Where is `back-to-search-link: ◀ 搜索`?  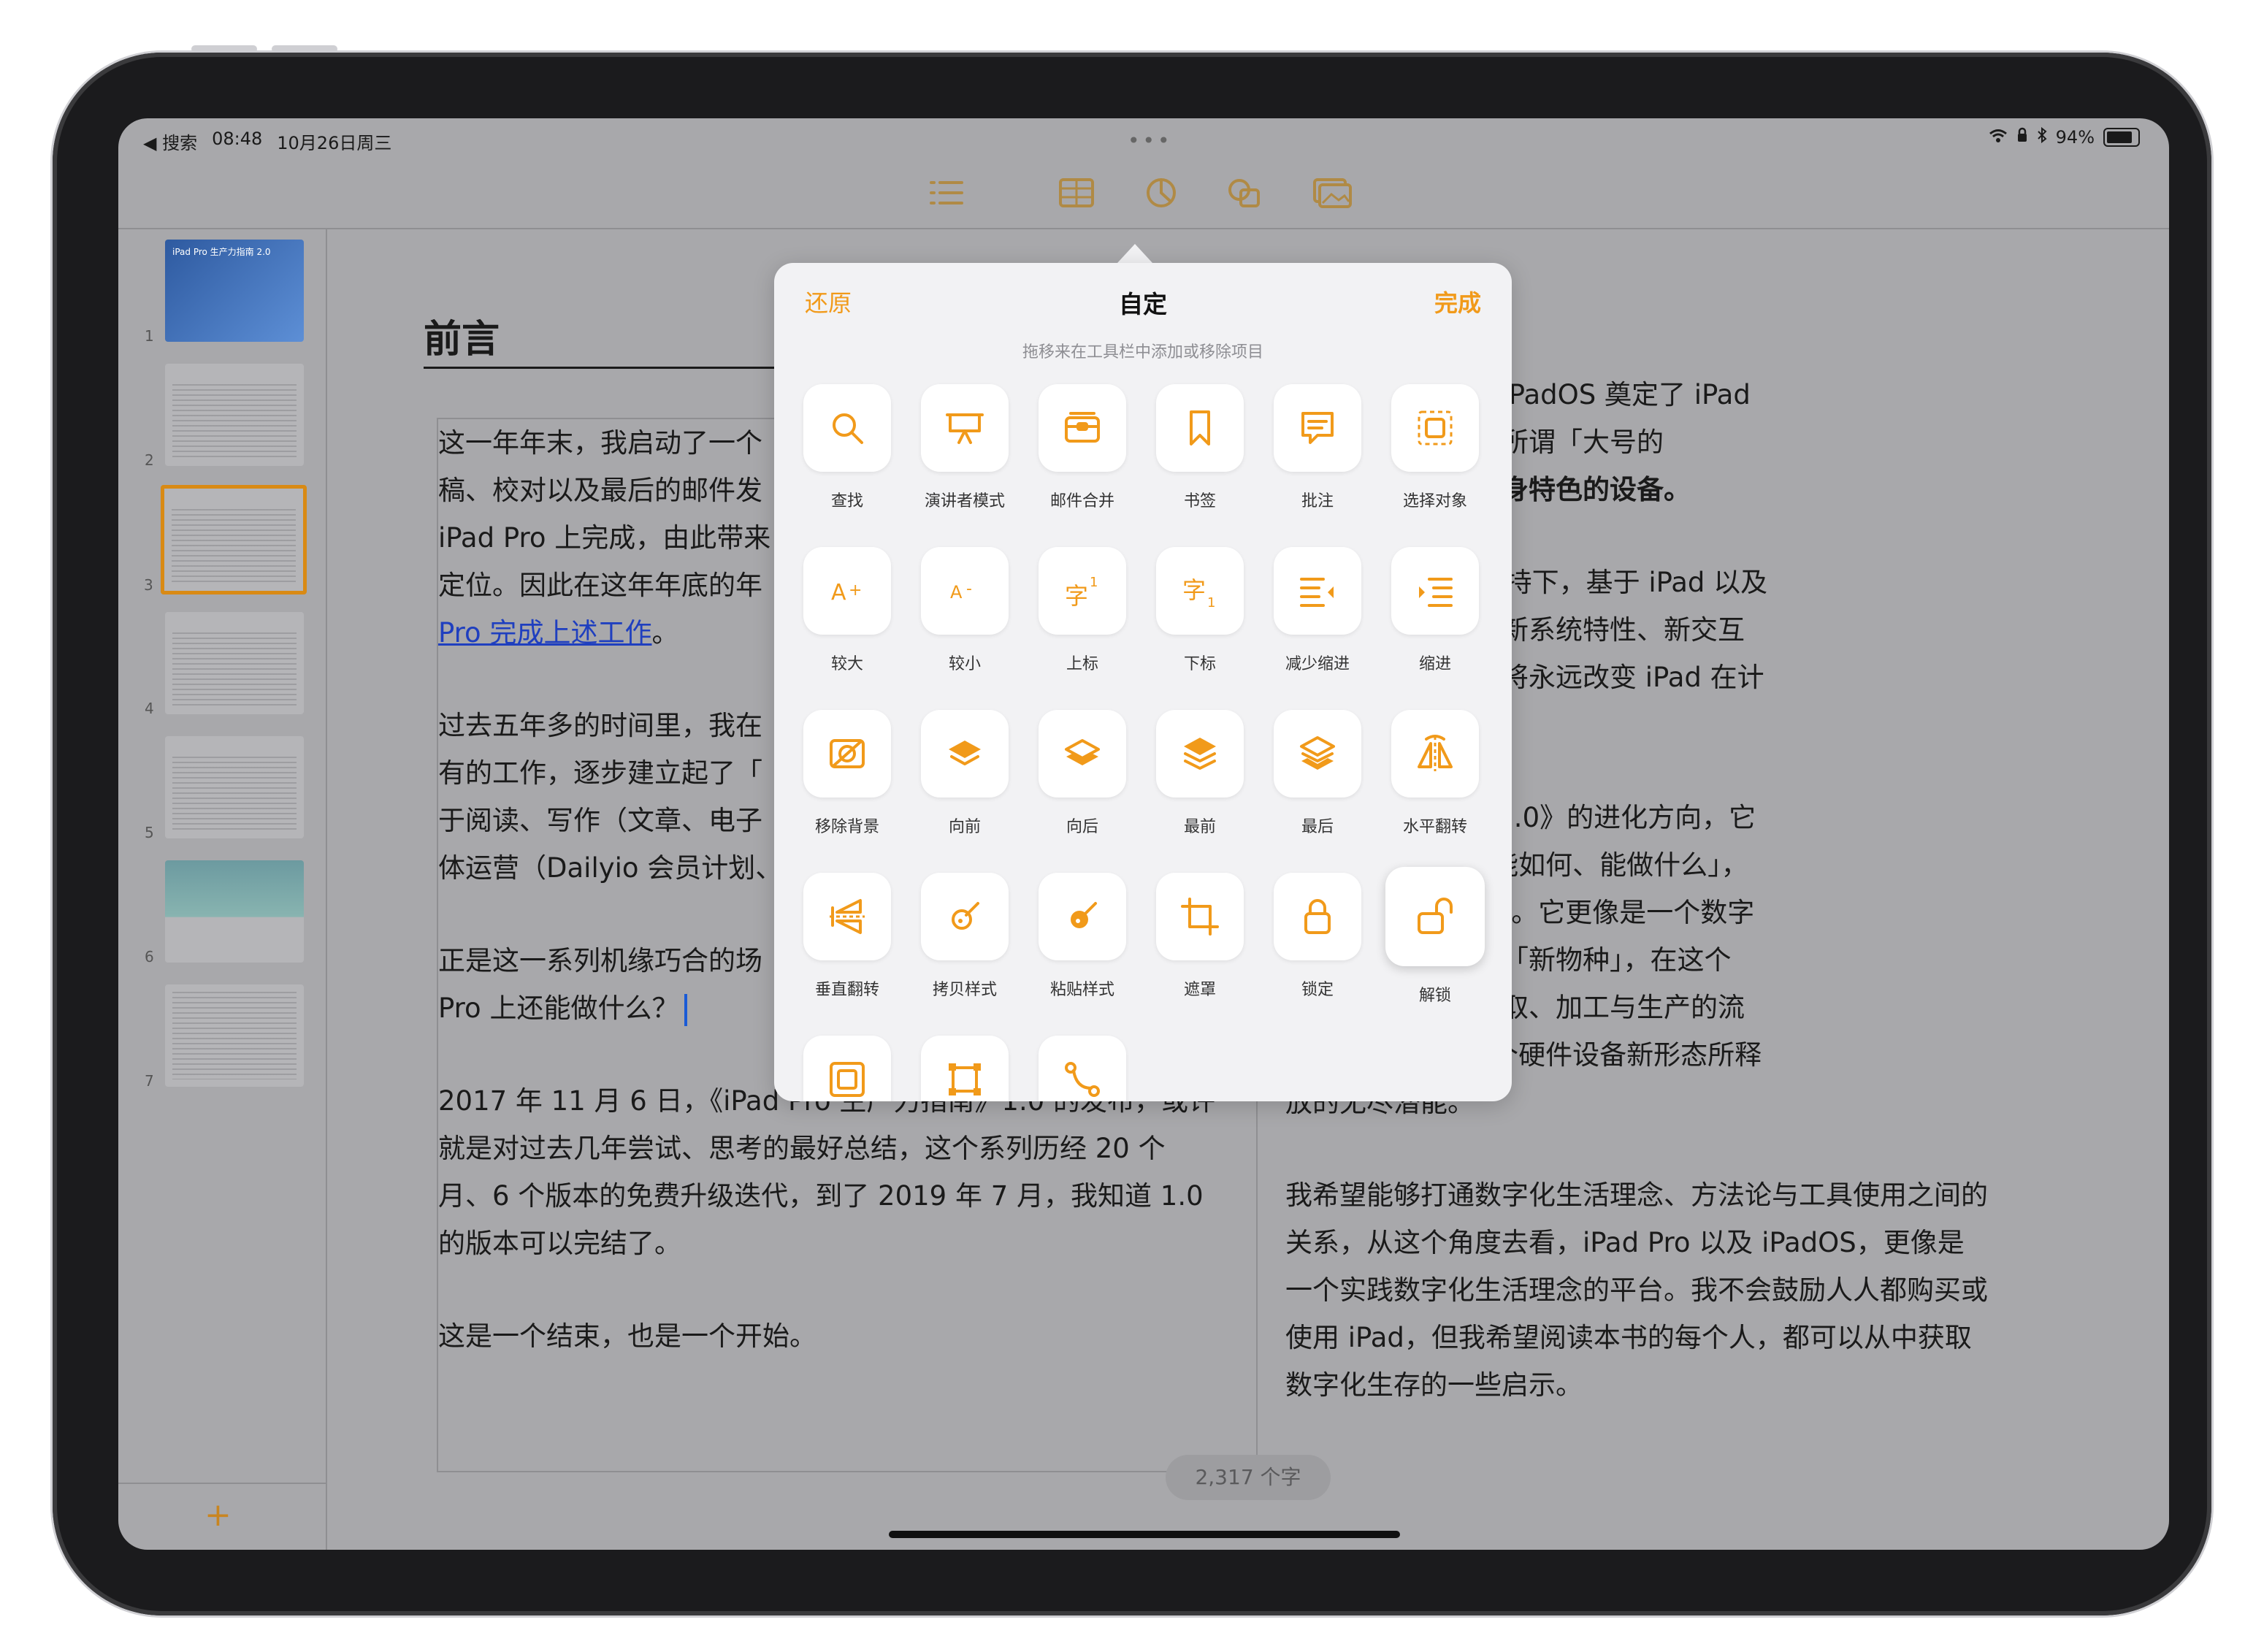 back-to-search-link: ◀ 搜索 is located at coordinates (170, 141).